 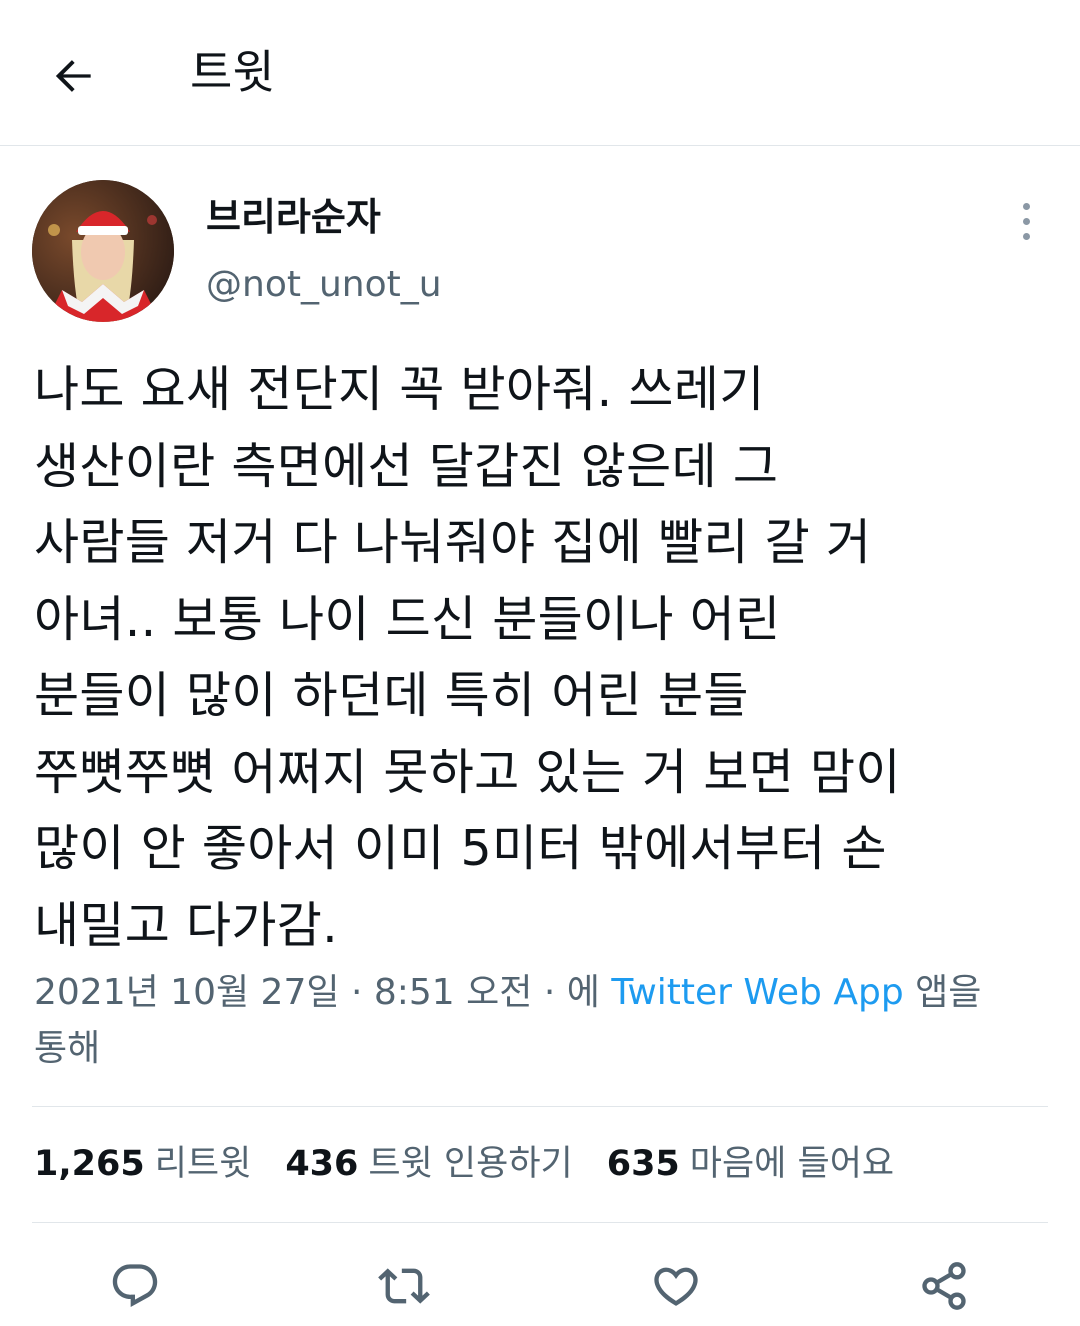 I want to click on share-button, so click(x=944, y=1286).